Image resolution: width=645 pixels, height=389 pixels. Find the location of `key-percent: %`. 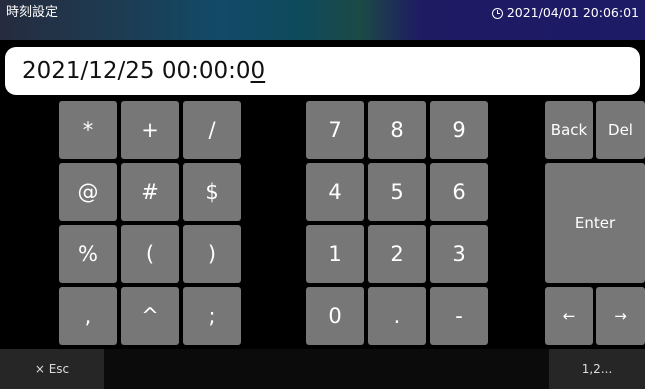

key-percent: % is located at coordinates (88, 254).